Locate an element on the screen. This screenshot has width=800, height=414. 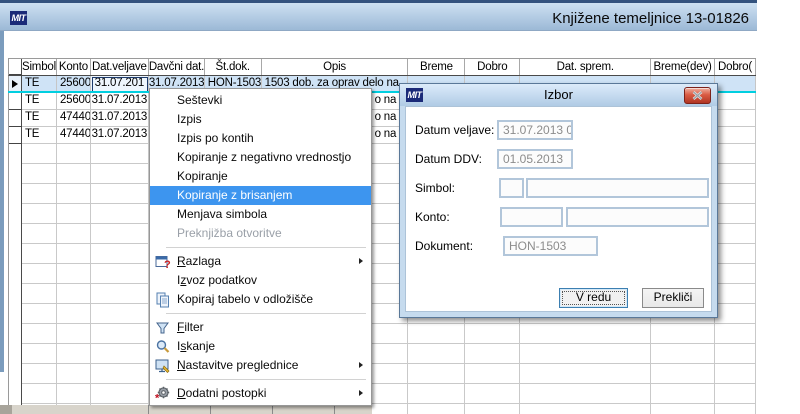
dialog-titlebar: MIT Izbor is located at coordinates (558, 95).